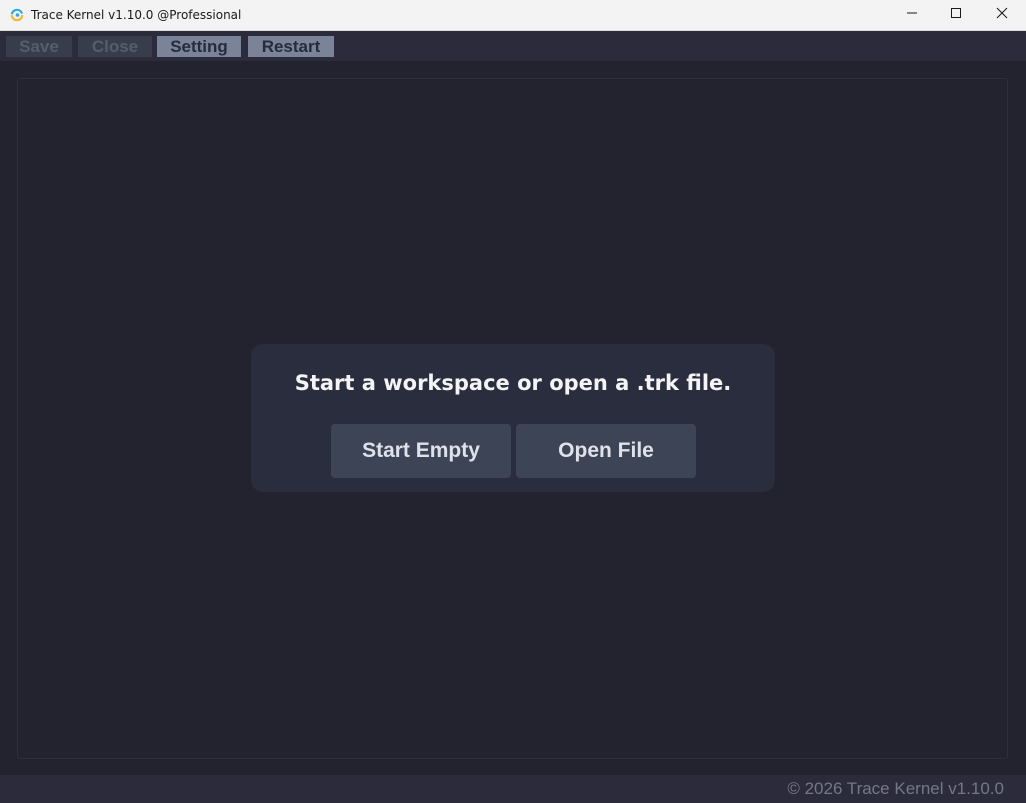 This screenshot has width=1026, height=803. I want to click on copyright-text: © 2026 Trace Kernel v1.10.0, so click(895, 788).